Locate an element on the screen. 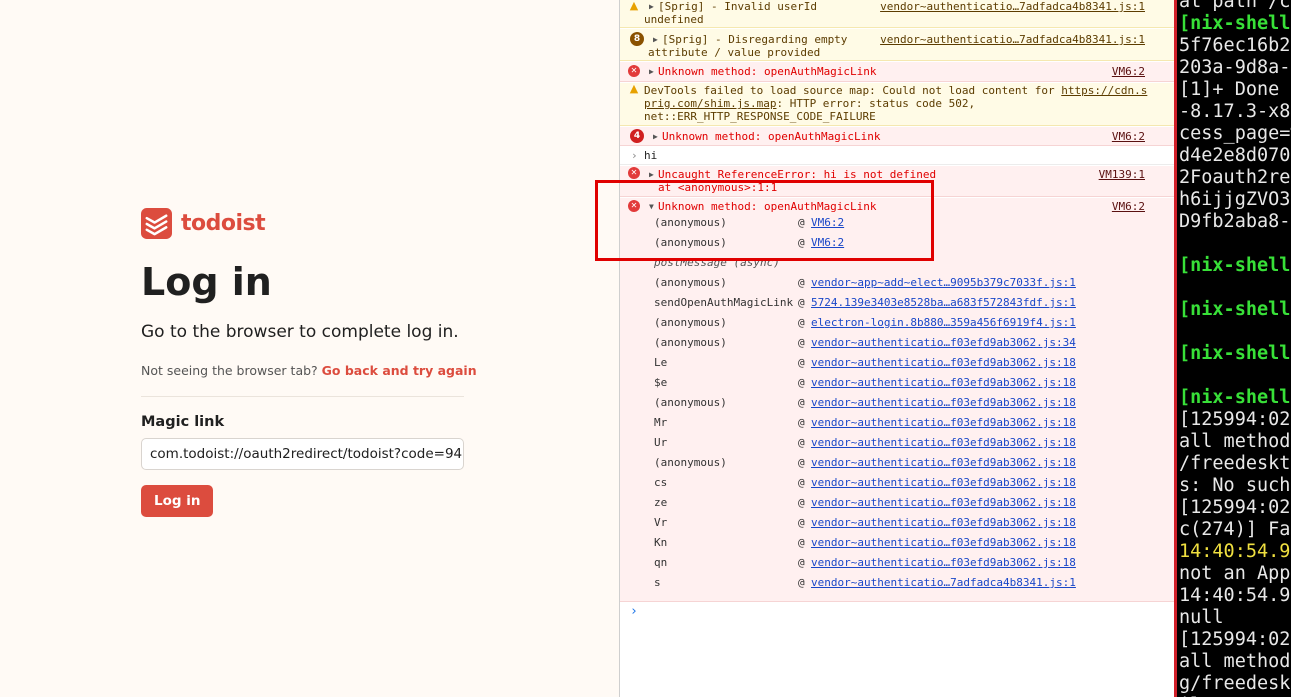 Image resolution: width=1291 pixels, height=697 pixels. stack-function-name: cs is located at coordinates (661, 482).